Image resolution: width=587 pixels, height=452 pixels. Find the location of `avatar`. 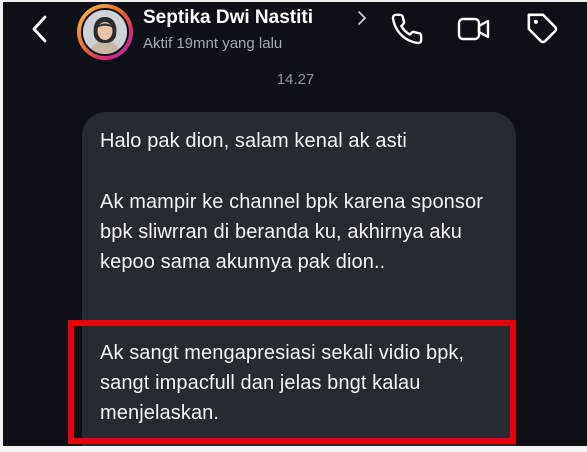

avatar is located at coordinates (105, 32).